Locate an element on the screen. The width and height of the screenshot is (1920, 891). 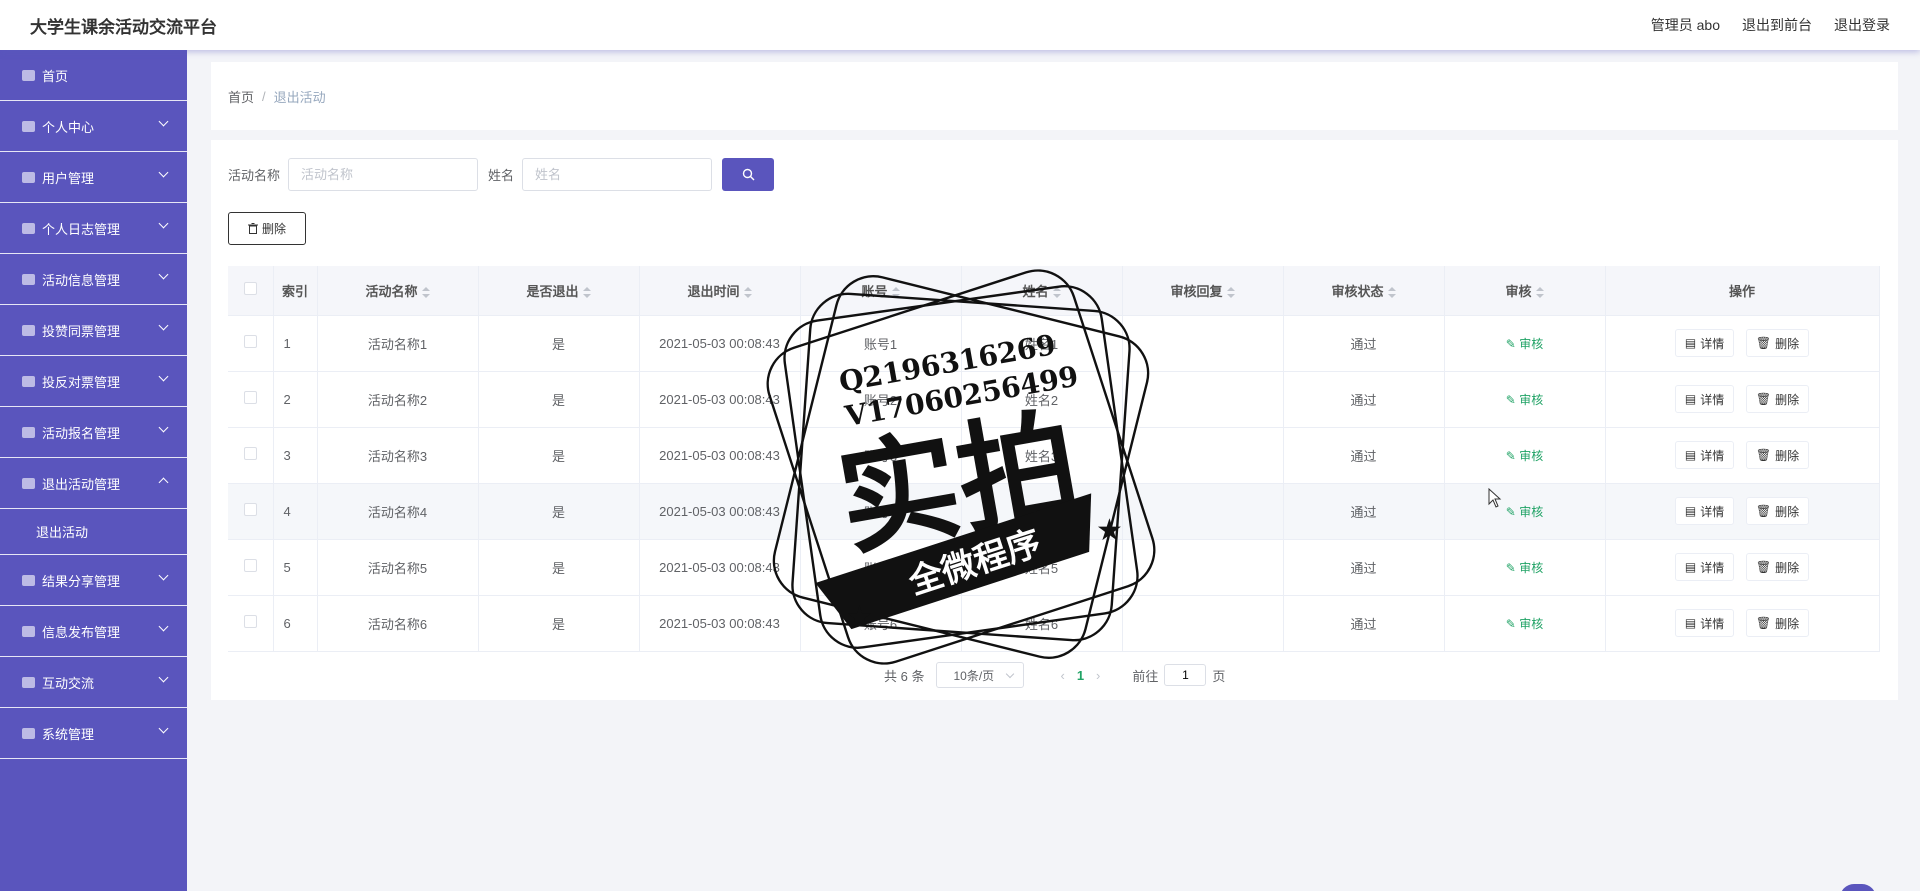
sidebar-item-quit-activity-management: 退出活动管理 is located at coordinates (93, 483).